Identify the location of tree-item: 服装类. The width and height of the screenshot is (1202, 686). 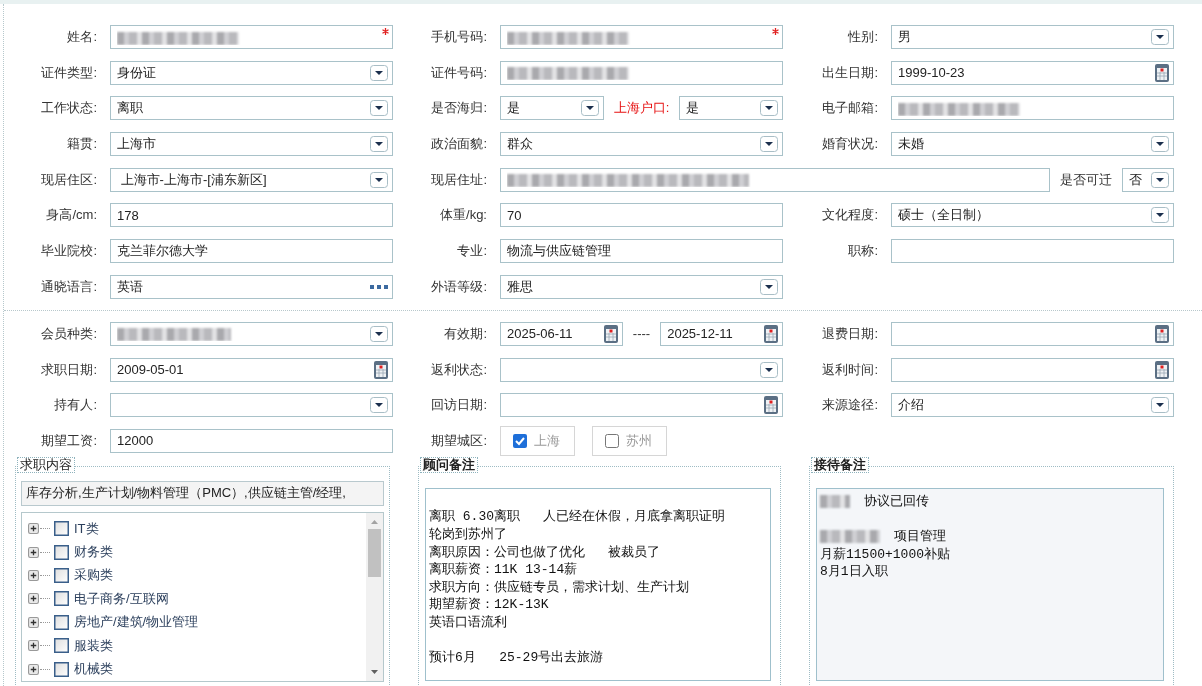
(93, 645).